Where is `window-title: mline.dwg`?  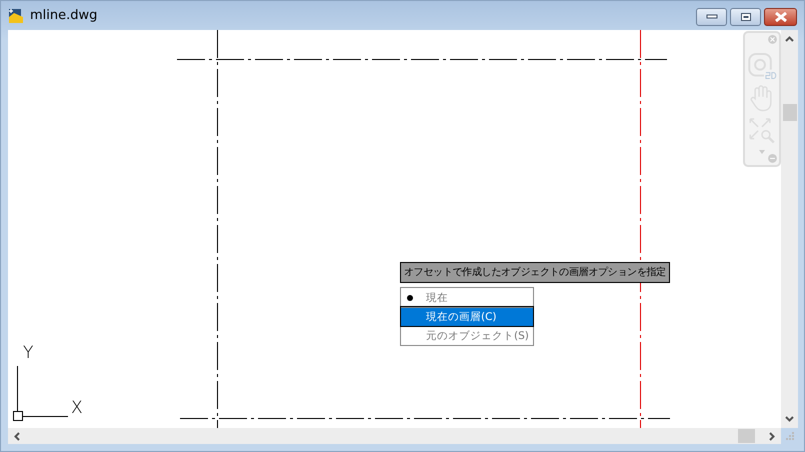 window-title: mline.dwg is located at coordinates (64, 15).